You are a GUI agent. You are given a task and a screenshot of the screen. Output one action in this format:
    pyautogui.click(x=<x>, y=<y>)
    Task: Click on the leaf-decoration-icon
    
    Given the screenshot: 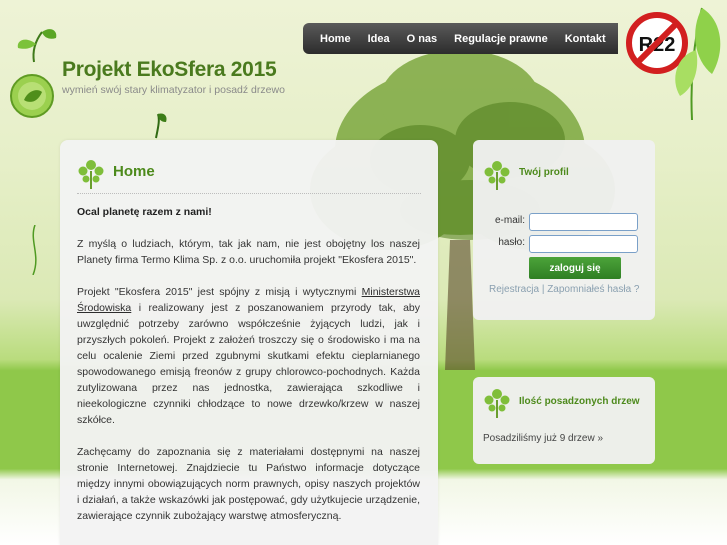 What is the action you would take?
    pyautogui.click(x=698, y=63)
    